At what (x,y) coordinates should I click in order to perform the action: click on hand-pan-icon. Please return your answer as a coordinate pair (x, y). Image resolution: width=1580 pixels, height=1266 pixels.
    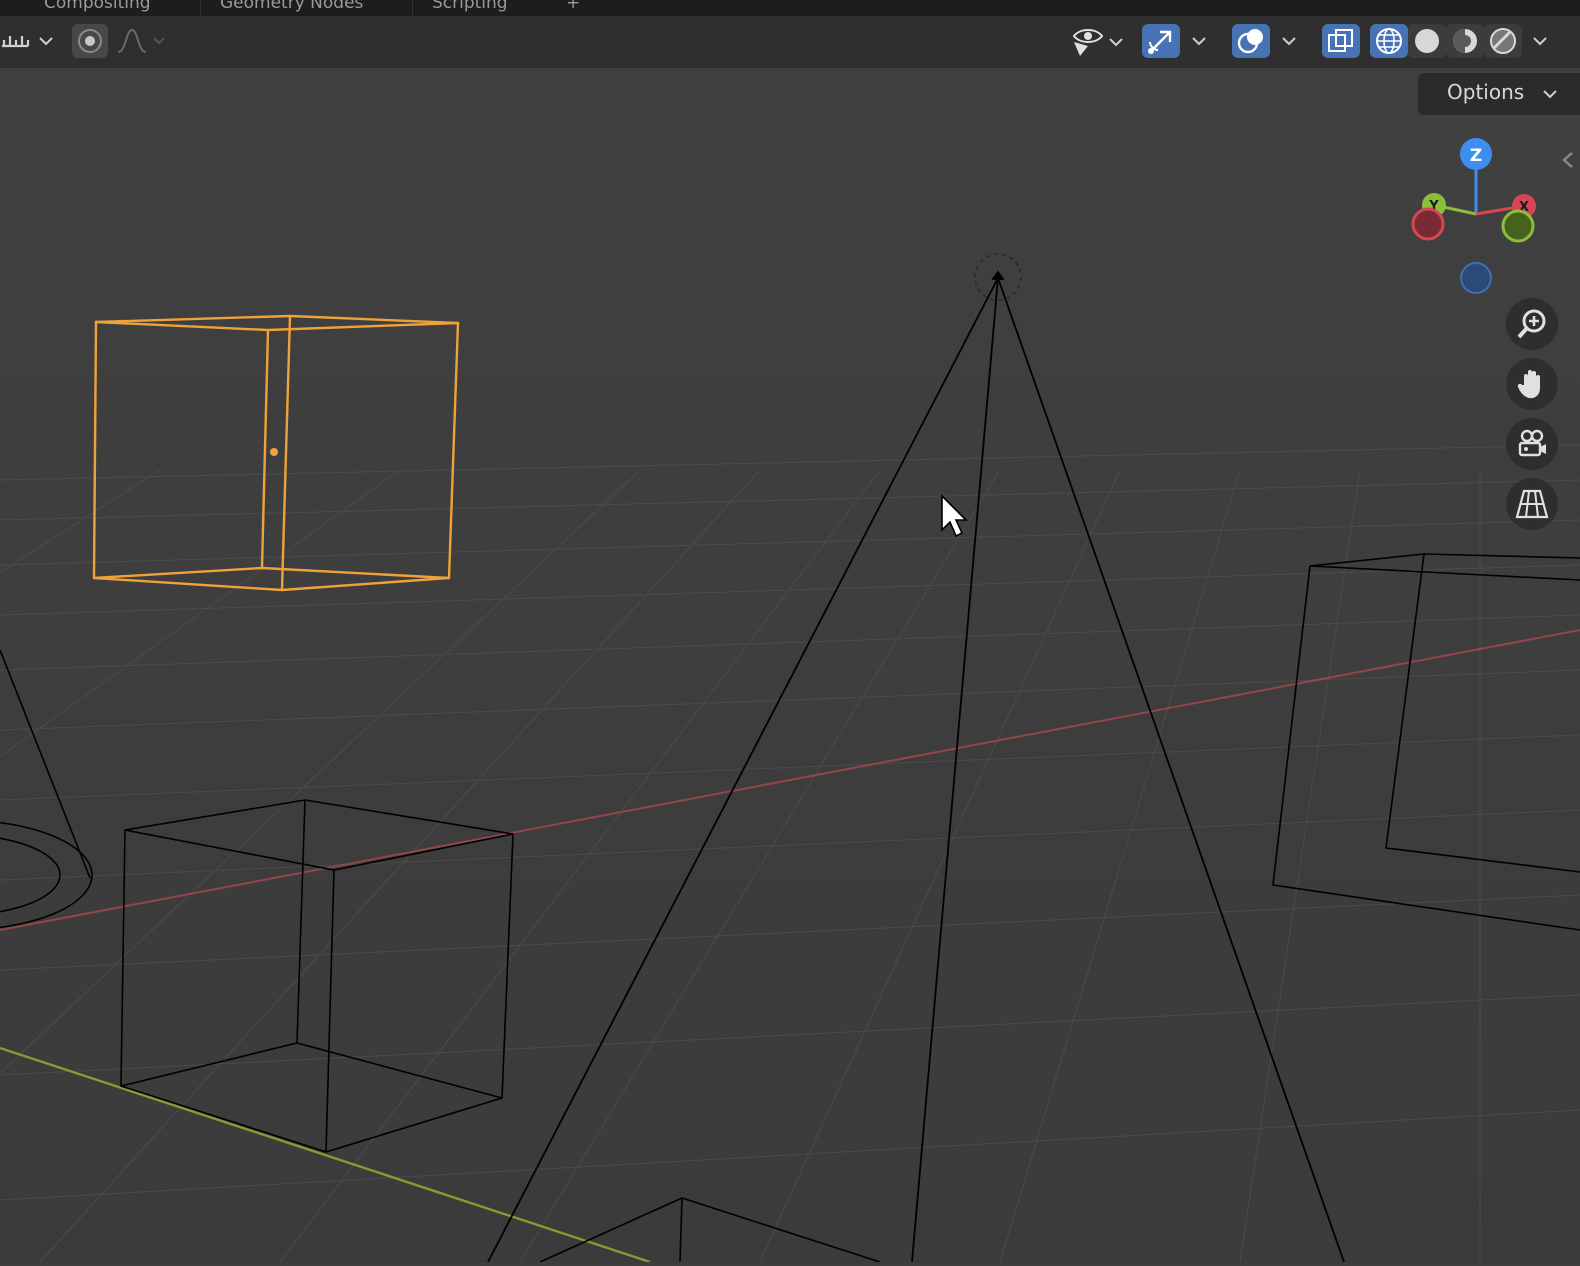
    Looking at the image, I should click on (1528, 384).